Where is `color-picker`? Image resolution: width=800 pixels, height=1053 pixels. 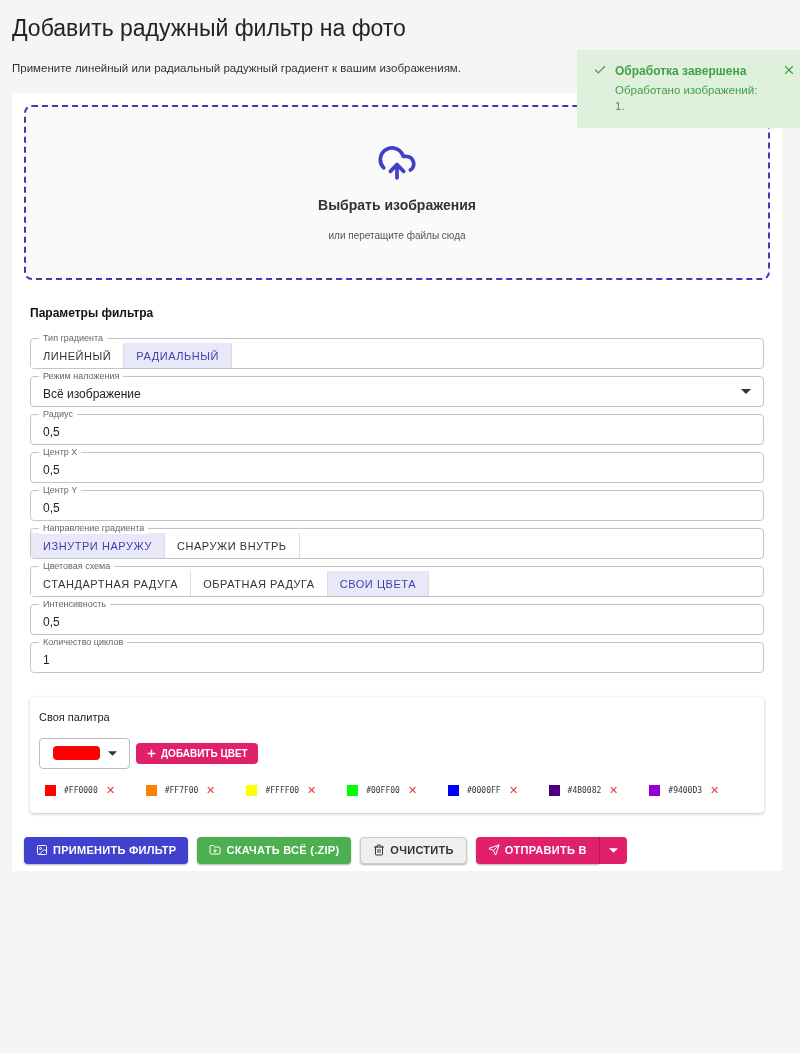 color-picker is located at coordinates (84, 753).